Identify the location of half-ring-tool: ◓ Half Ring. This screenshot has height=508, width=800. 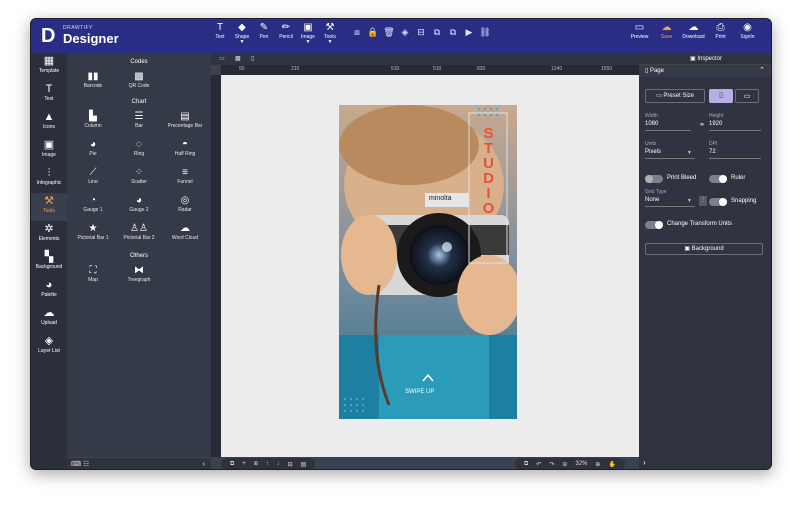
(185, 148).